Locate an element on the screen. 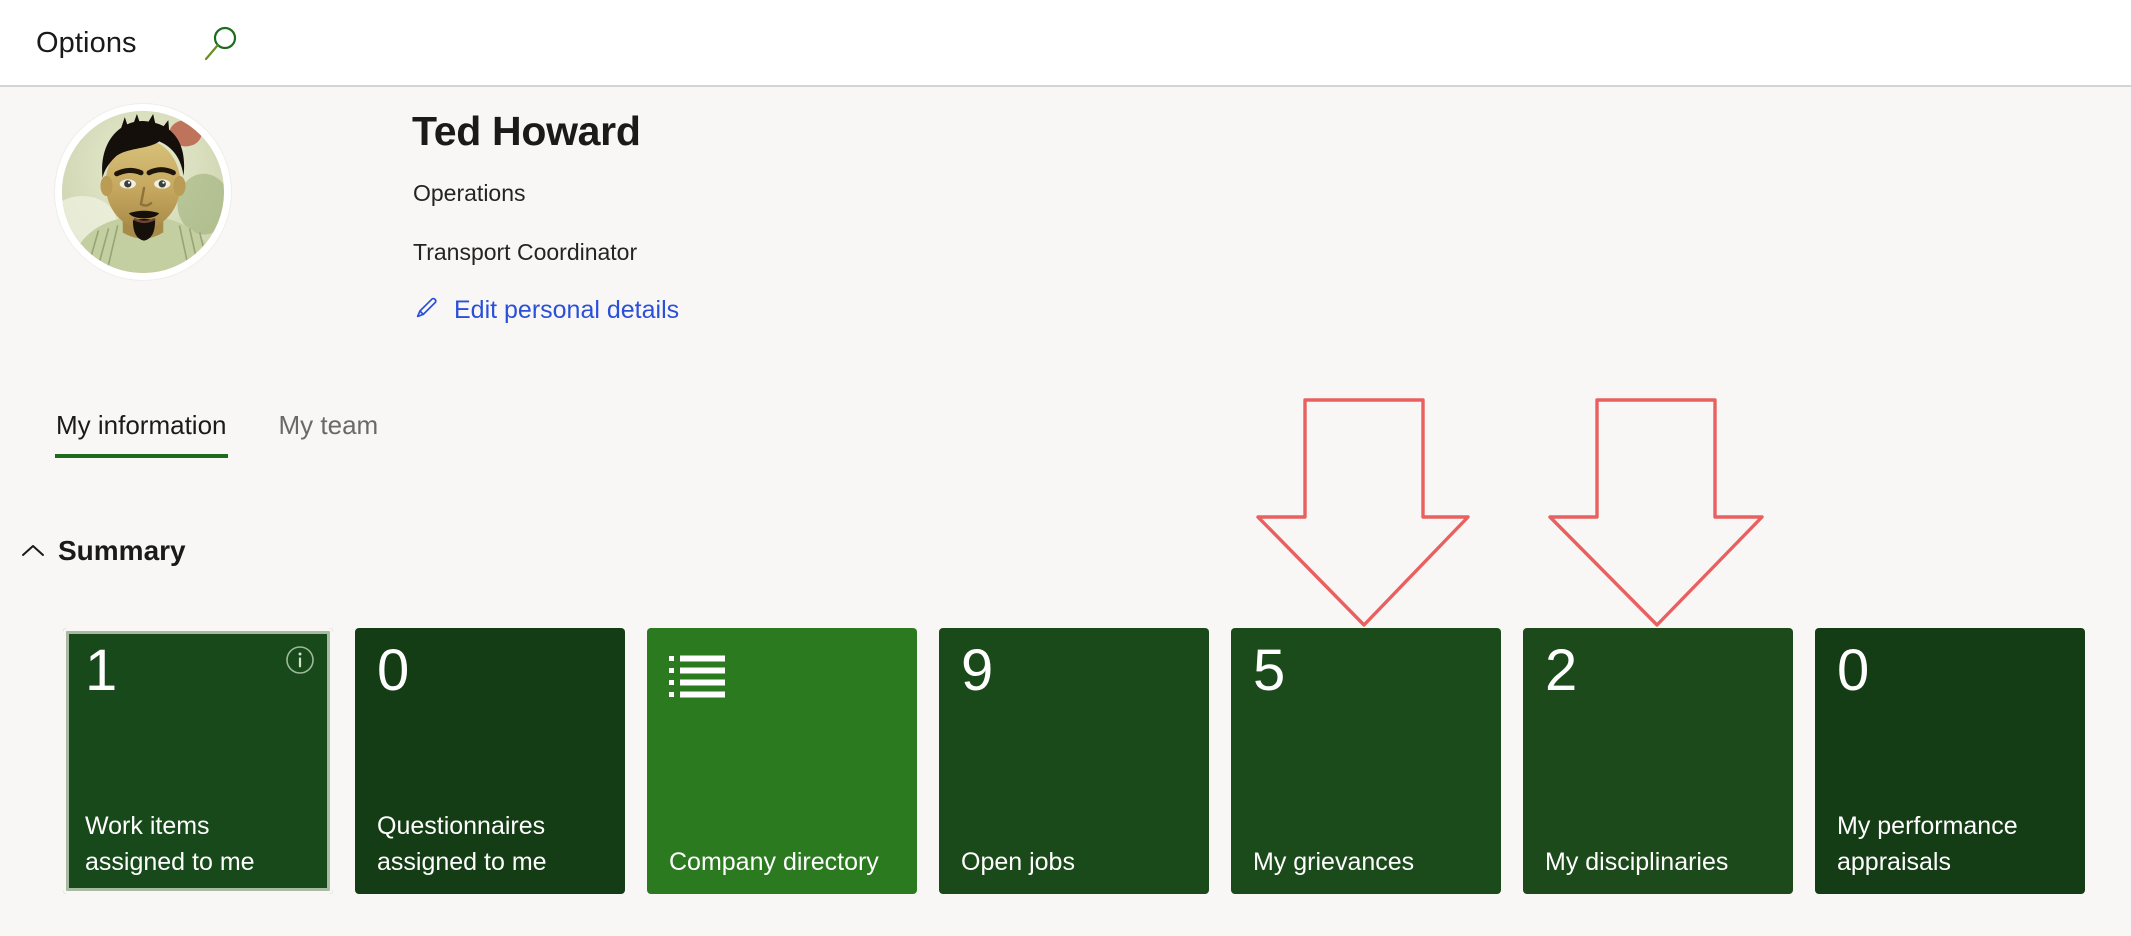 The width and height of the screenshot is (2131, 936). search-icon is located at coordinates (221, 45).